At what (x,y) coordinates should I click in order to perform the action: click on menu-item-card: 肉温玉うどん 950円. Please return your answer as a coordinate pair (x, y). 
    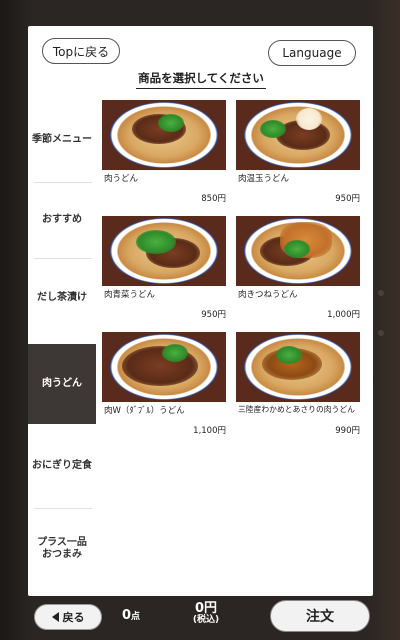
    Looking at the image, I should click on (298, 154).